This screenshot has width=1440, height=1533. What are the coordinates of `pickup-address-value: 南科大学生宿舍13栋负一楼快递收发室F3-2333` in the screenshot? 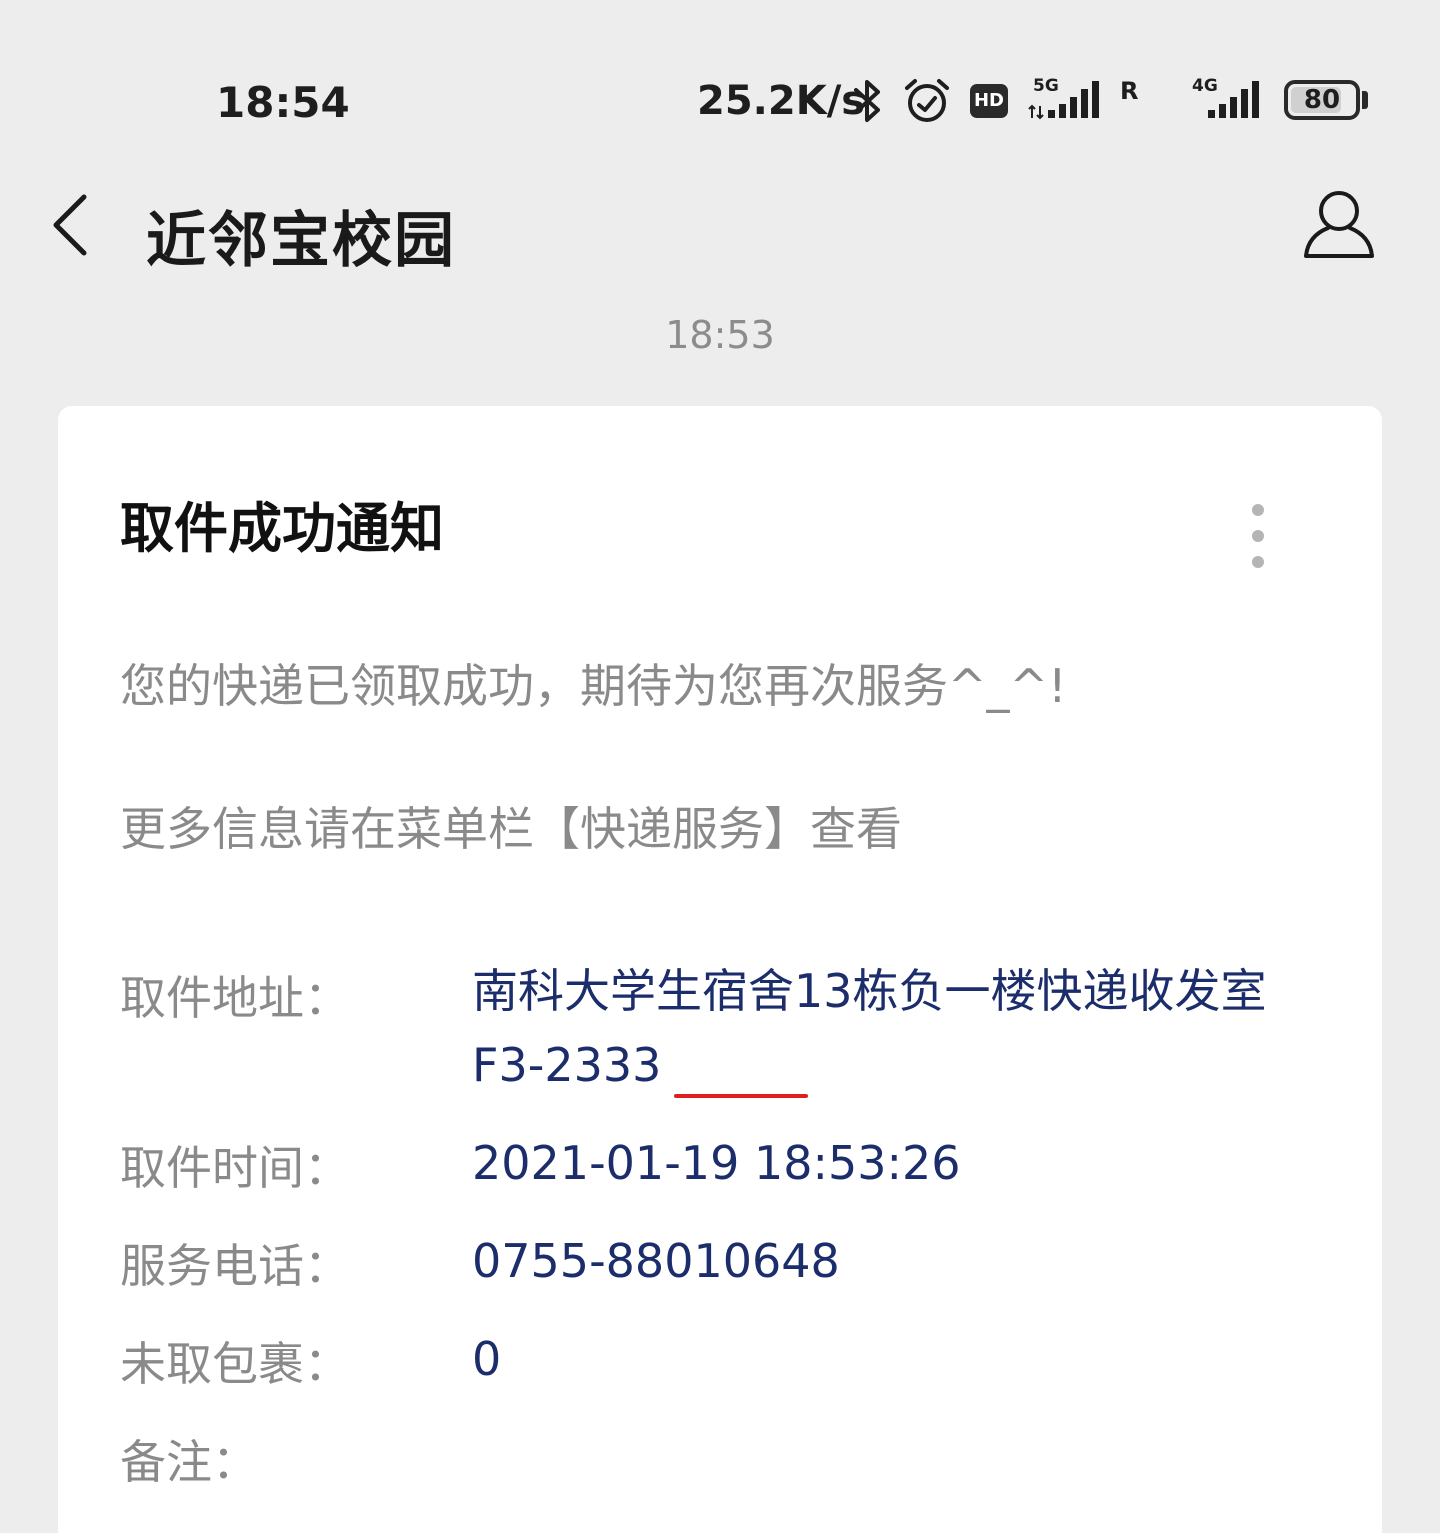 It's located at (869, 1028).